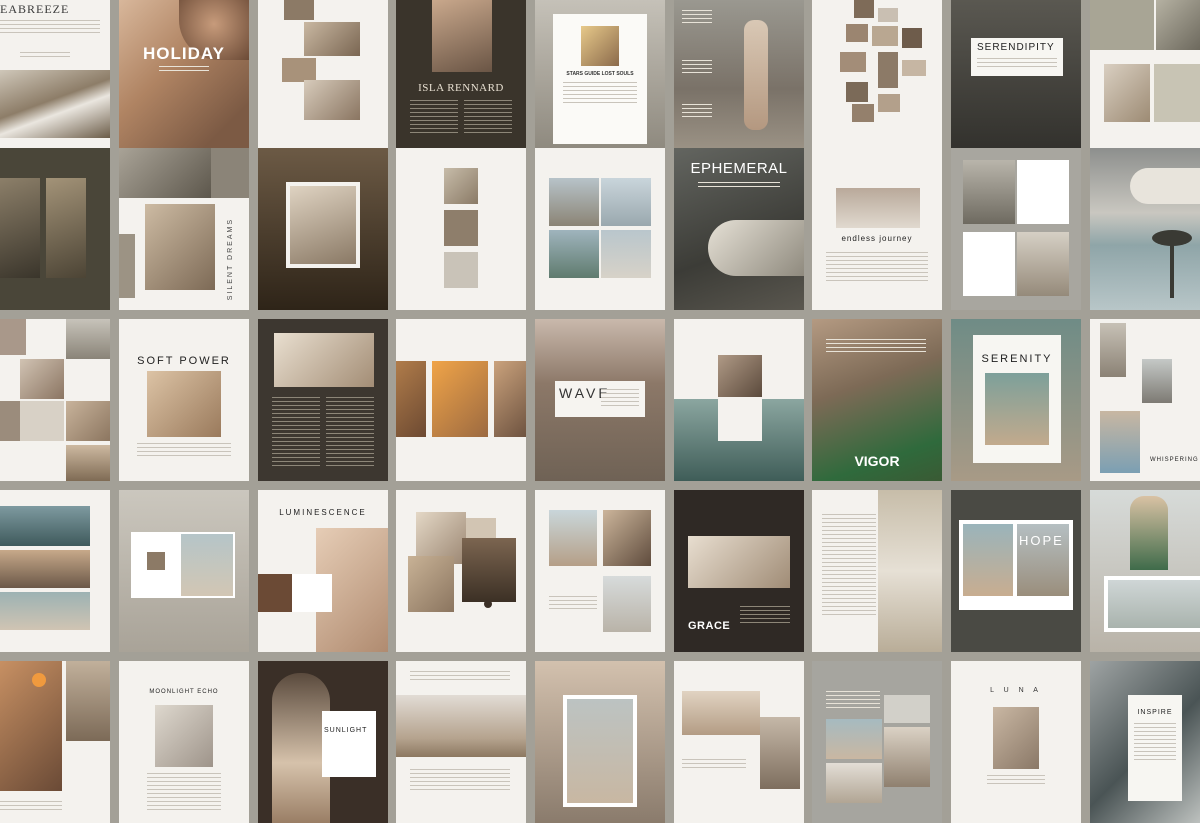 The height and width of the screenshot is (823, 1200). I want to click on tile-strip, so click(461, 229).